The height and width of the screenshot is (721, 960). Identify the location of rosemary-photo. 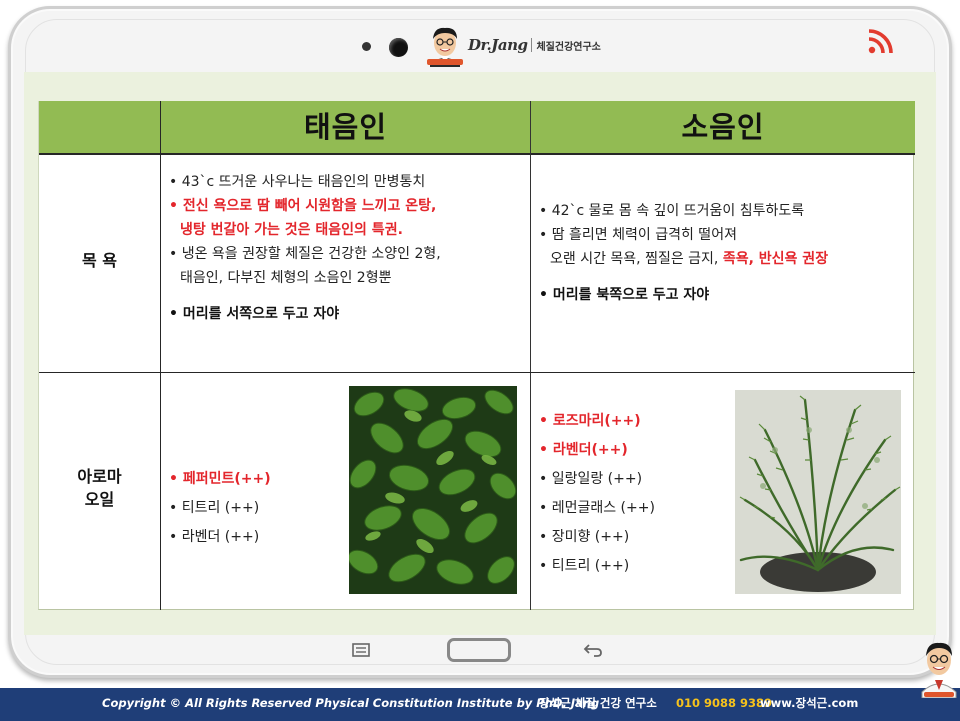
(818, 492).